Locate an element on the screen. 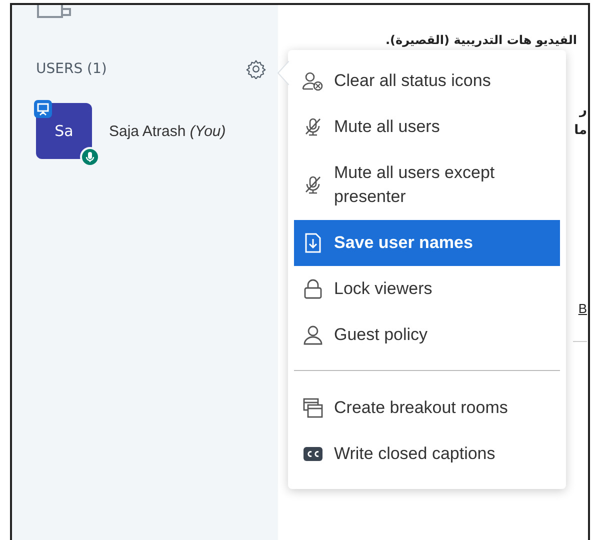 The height and width of the screenshot is (540, 592). user-icon is located at coordinates (313, 335).